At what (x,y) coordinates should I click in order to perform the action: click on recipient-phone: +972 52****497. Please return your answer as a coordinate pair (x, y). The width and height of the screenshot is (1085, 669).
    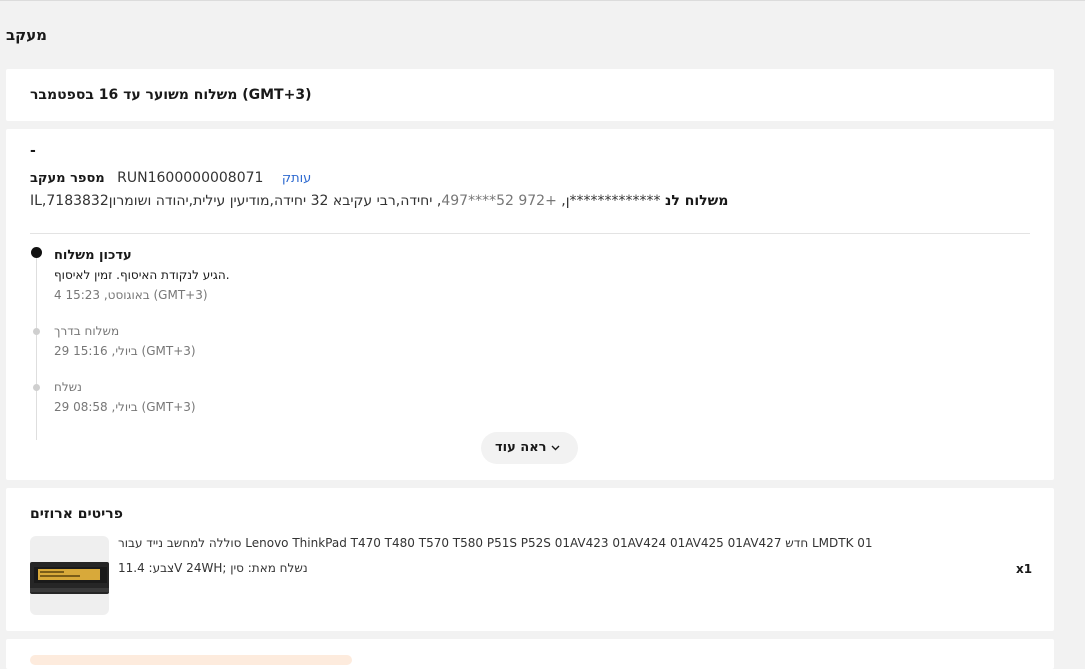
    Looking at the image, I should click on (499, 201).